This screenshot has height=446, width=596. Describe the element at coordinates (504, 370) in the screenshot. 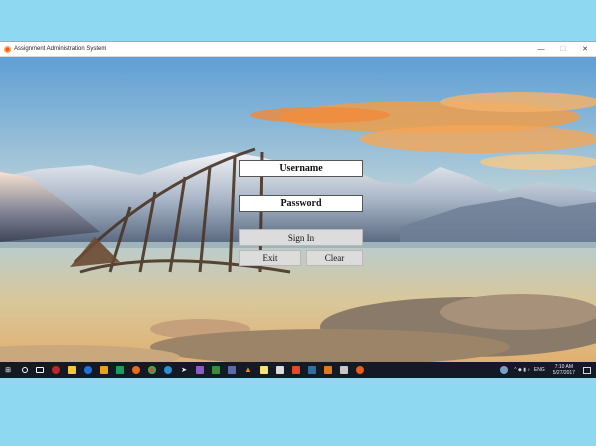

I see `people-icon` at that location.